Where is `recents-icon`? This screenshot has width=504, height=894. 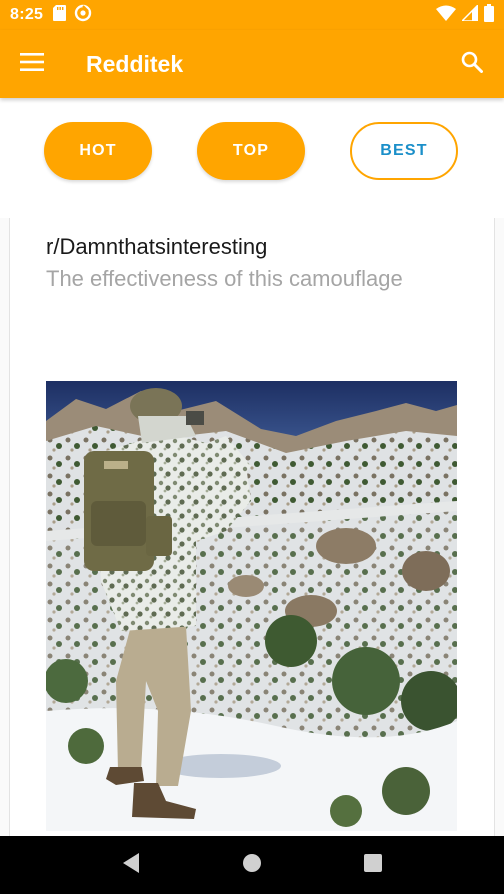 recents-icon is located at coordinates (373, 865).